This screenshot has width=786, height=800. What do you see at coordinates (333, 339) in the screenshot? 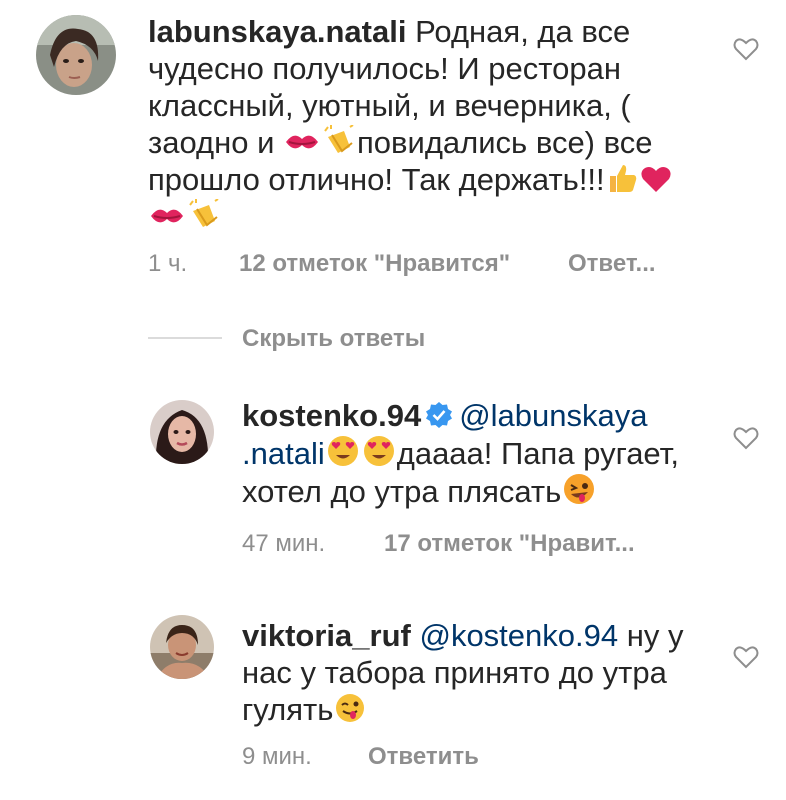
I see `hide-replies-button: Скрыть ответы` at bounding box center [333, 339].